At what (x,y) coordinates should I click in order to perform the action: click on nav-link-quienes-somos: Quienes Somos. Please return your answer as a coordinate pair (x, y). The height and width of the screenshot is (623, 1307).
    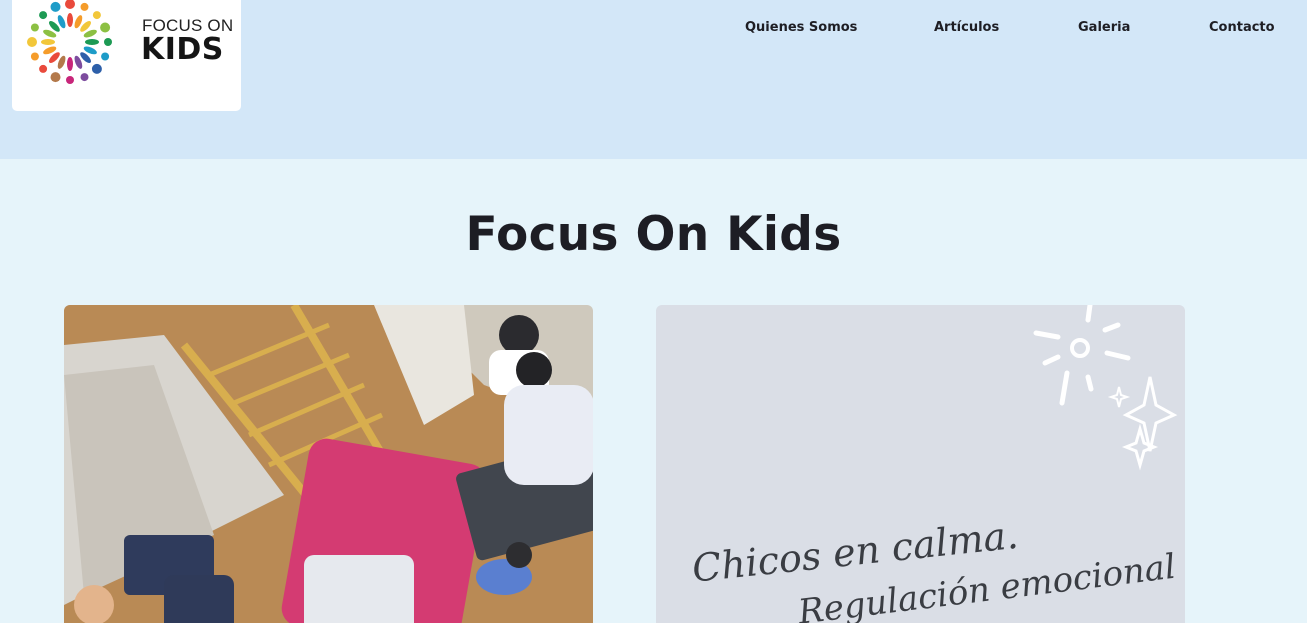
    Looking at the image, I should click on (801, 29).